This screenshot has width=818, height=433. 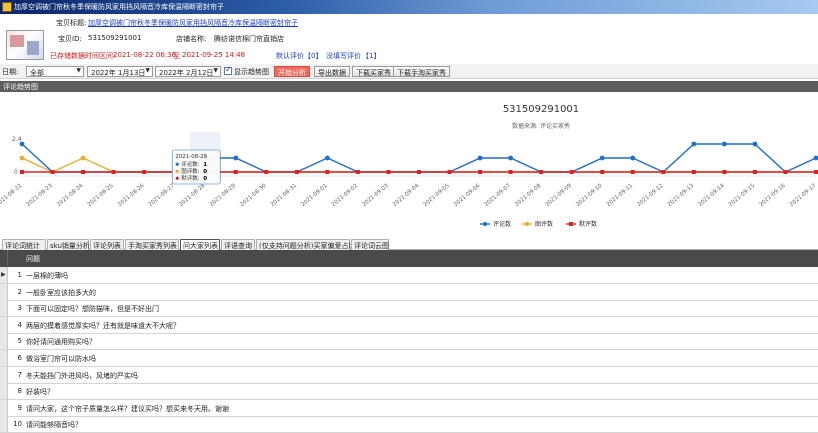 What do you see at coordinates (409, 325) in the screenshot?
I see `table-row: 4 两层的摸着感觉厚实吗？还有就是味道大不大呢？` at bounding box center [409, 325].